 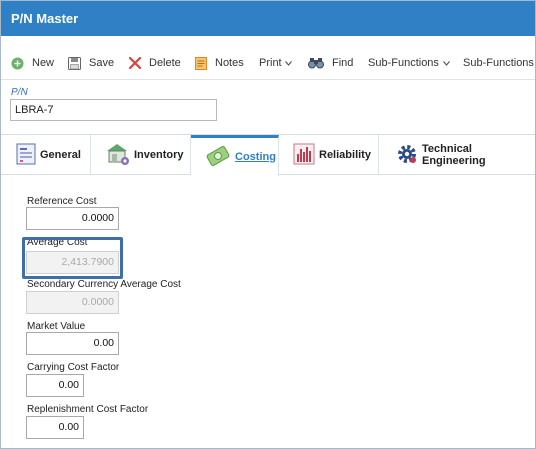 I want to click on delete-label: Delete, so click(x=165, y=63).